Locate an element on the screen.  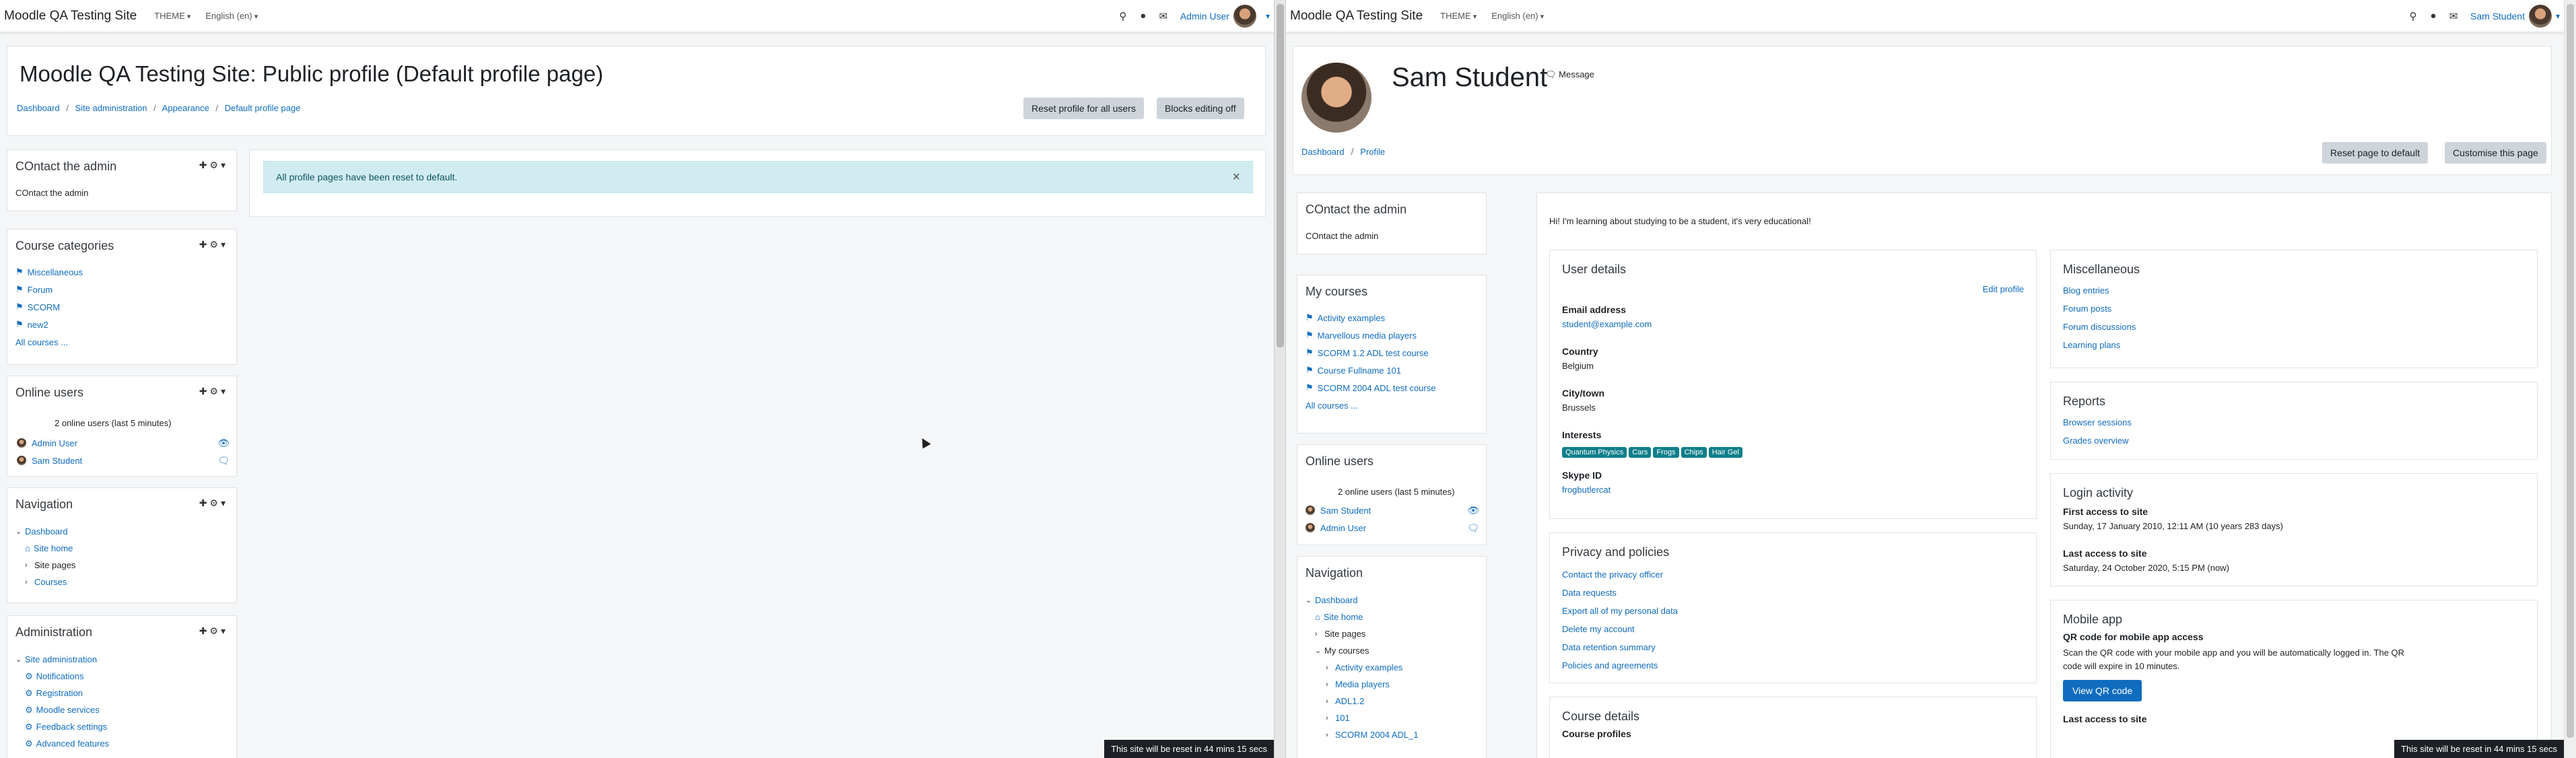
privacy-link: Data requests is located at coordinates (1620, 593).